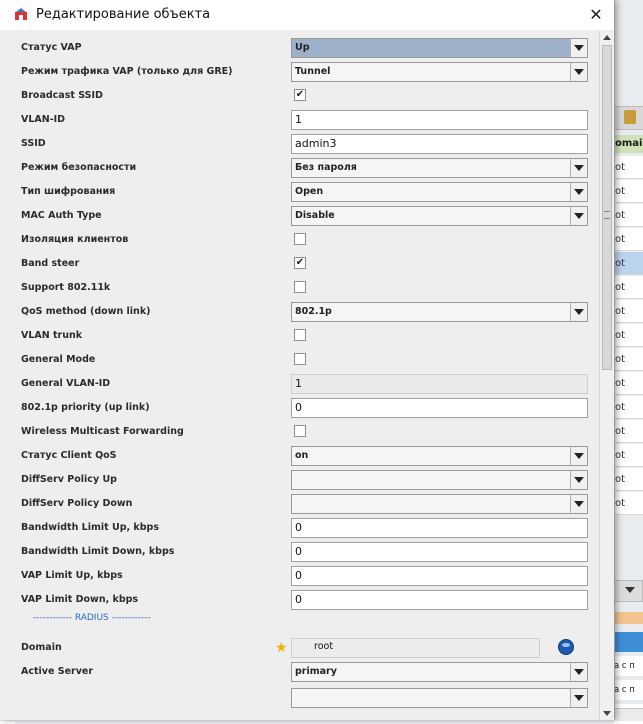 The image size is (643, 724). I want to click on select-value: Без пароля, so click(326, 167).